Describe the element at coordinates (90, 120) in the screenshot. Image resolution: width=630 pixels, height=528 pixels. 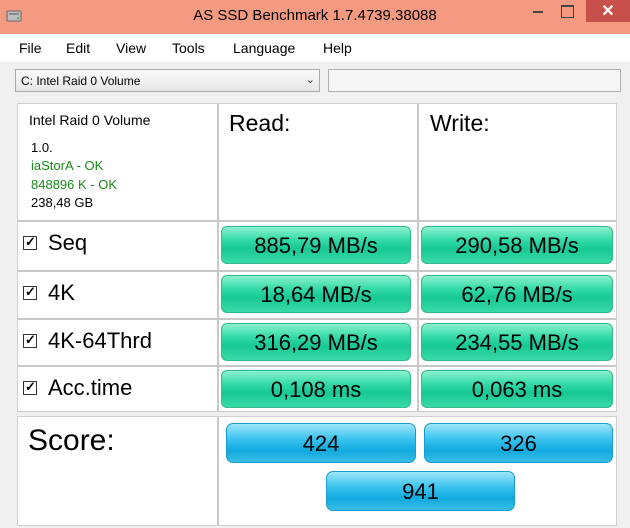
I see `drive-name: Intel Raid 0 Volume` at that location.